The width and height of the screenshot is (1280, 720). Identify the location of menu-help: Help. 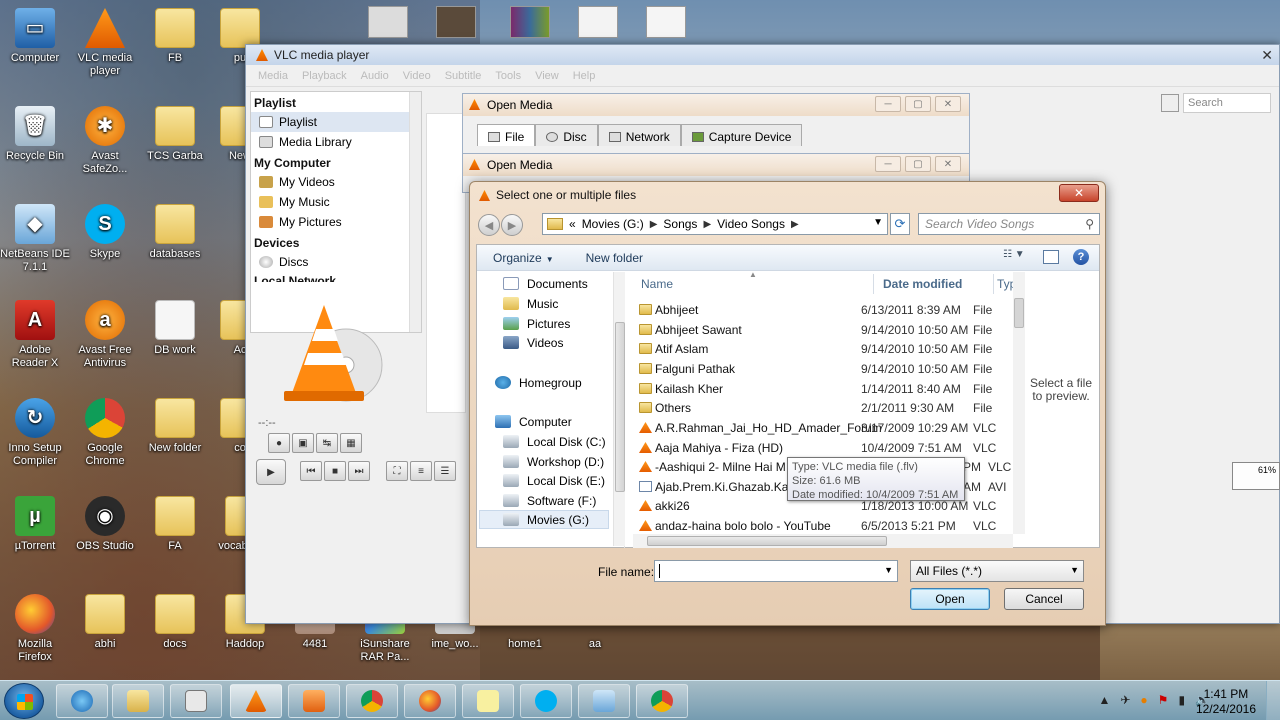
(584, 76).